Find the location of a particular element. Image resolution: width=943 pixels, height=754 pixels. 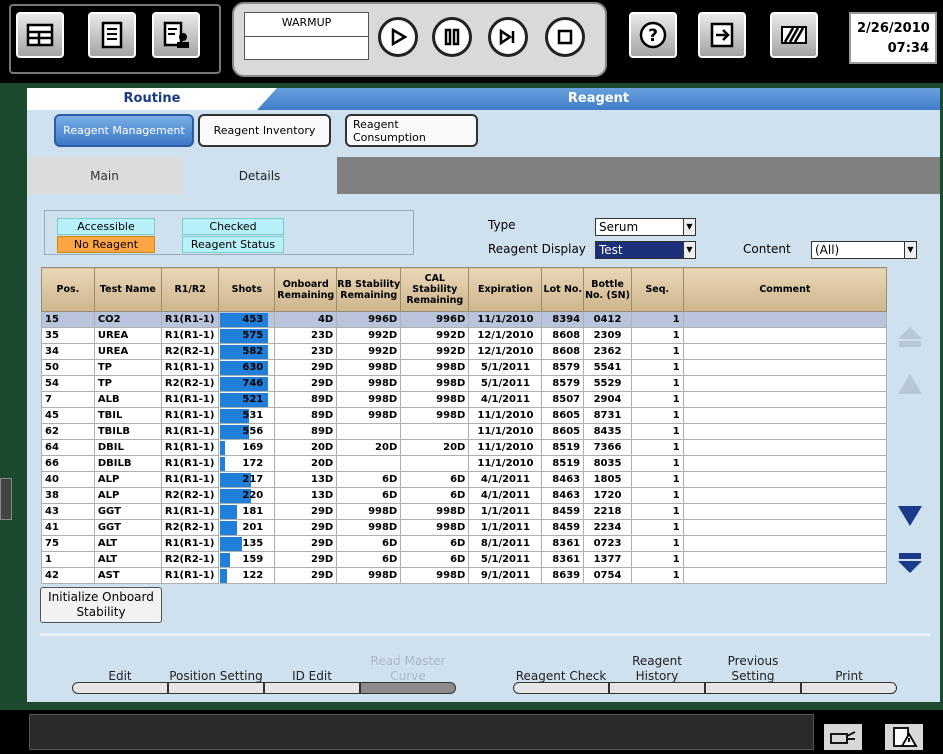

id-edit-button-bar is located at coordinates (312, 688).